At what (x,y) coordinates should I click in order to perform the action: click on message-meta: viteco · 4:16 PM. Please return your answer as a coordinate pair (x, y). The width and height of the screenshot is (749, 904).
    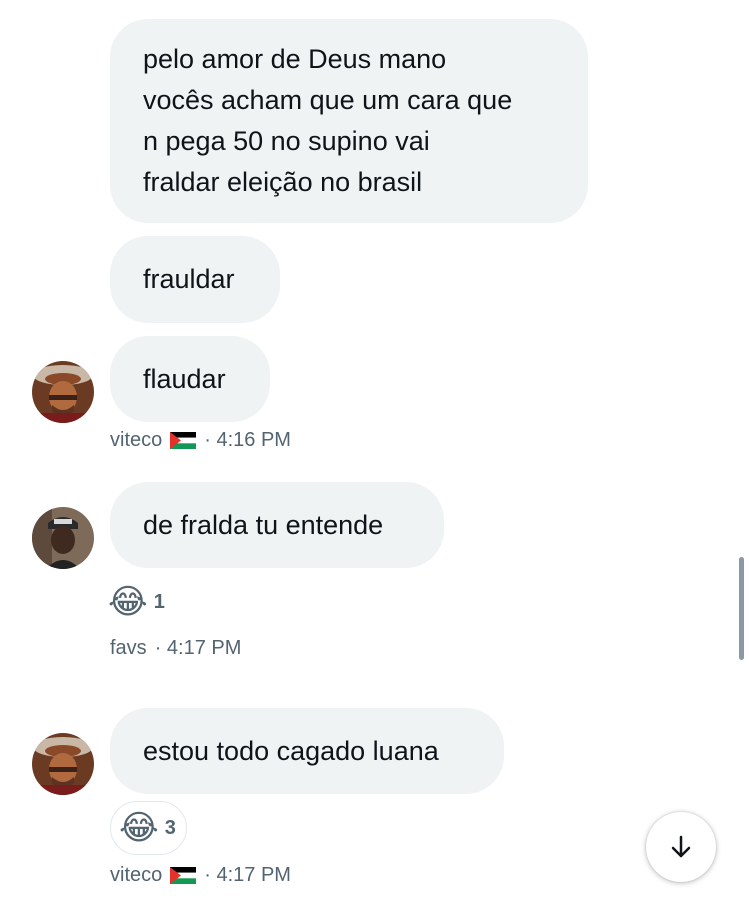
    Looking at the image, I should click on (200, 440).